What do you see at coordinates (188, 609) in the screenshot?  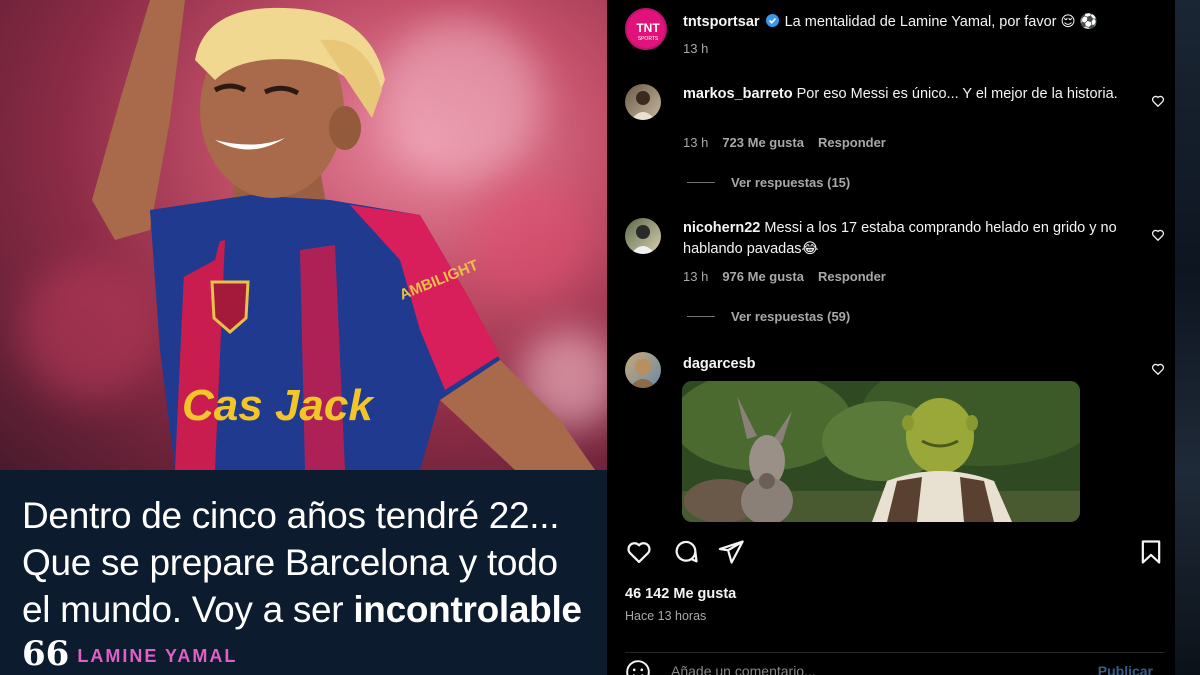 I see `quote-line-3: el mundo. Voy a ser` at bounding box center [188, 609].